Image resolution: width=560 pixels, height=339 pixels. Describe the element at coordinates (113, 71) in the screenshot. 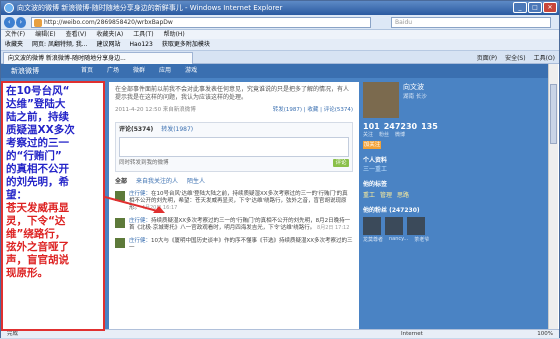

I see `nav-square: 广场` at that location.